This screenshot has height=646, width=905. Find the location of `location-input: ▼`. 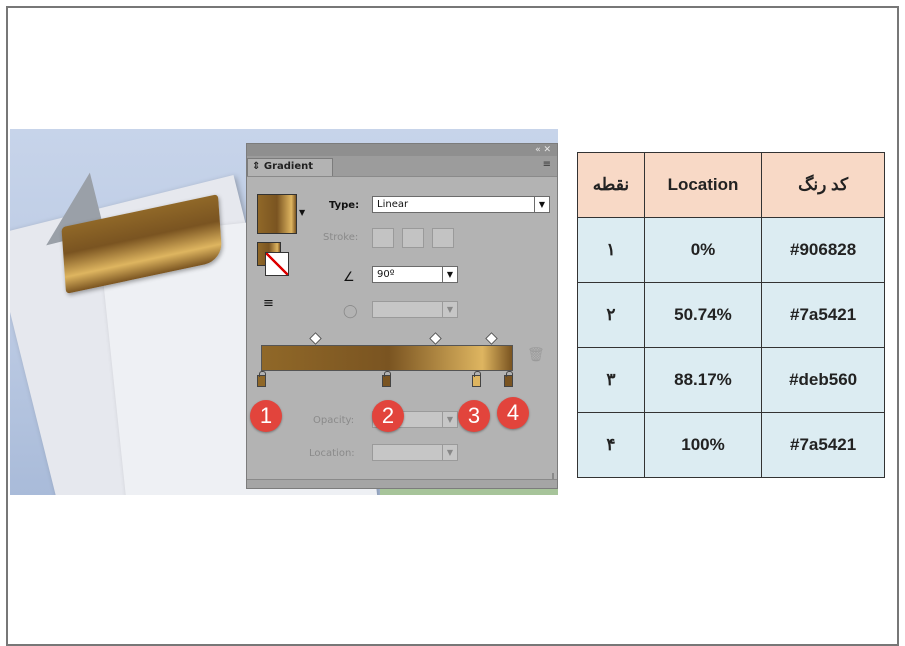

location-input: ▼ is located at coordinates (415, 452).